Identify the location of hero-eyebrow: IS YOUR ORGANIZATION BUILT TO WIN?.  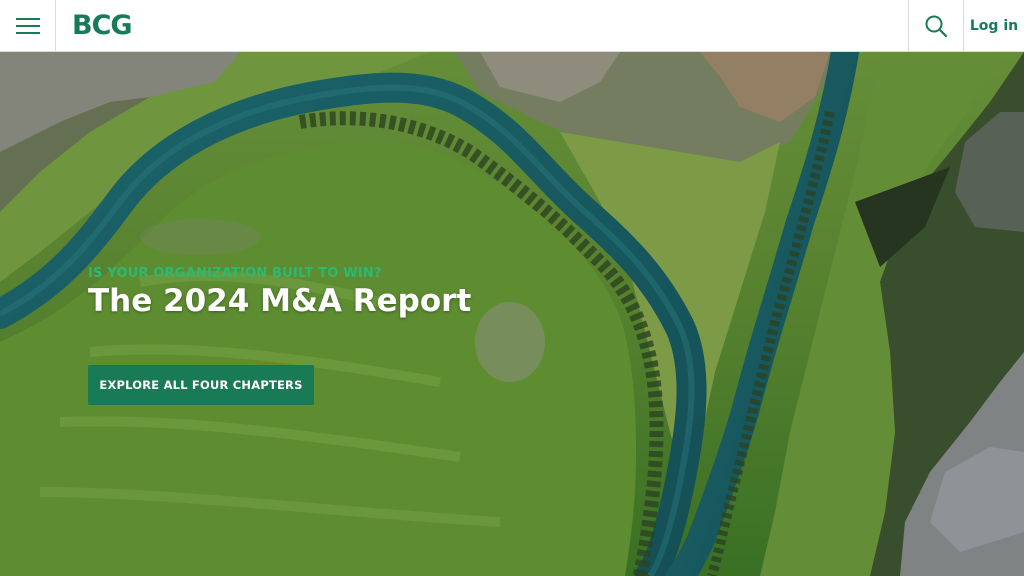
(235, 273).